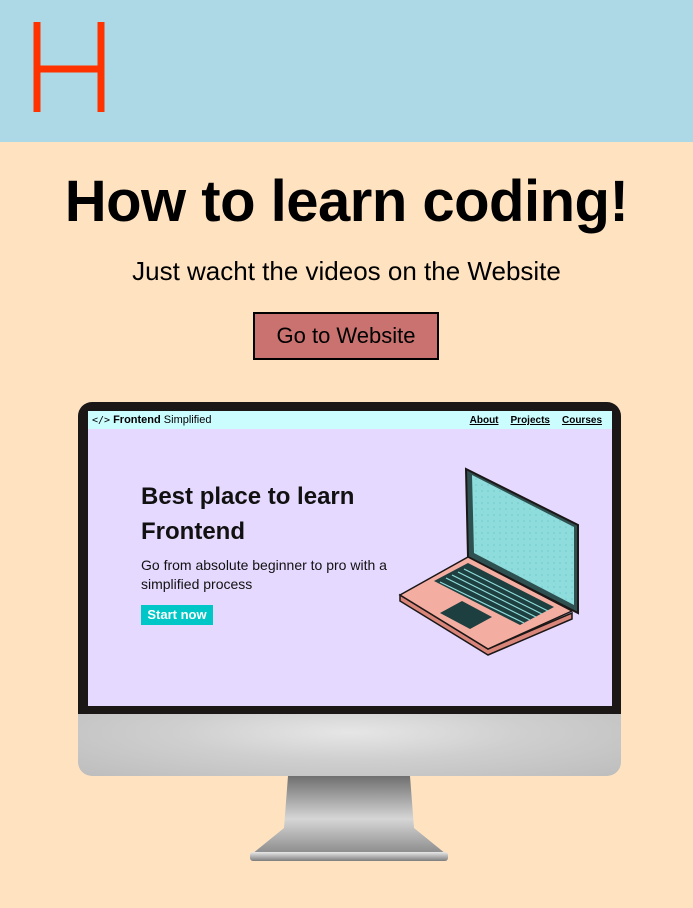  What do you see at coordinates (137, 420) in the screenshot?
I see `brand-name: Frontend` at bounding box center [137, 420].